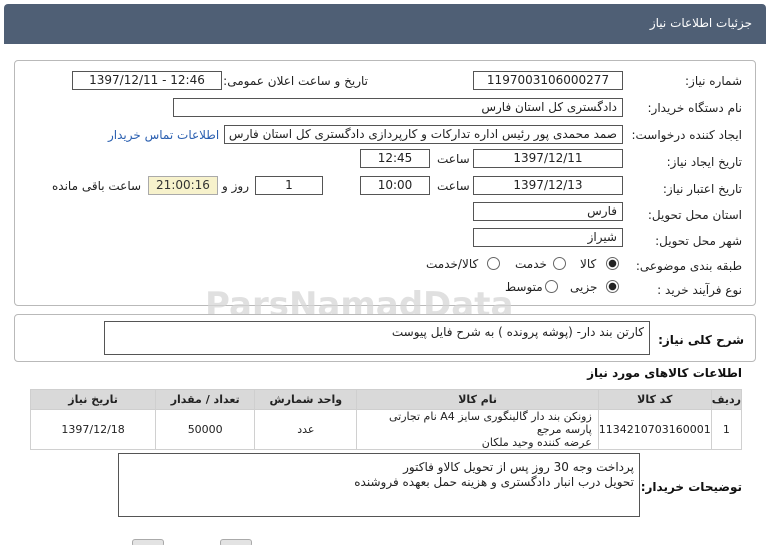 This screenshot has height=545, width=770. I want to click on validity-time-field: 10:00, so click(395, 185).